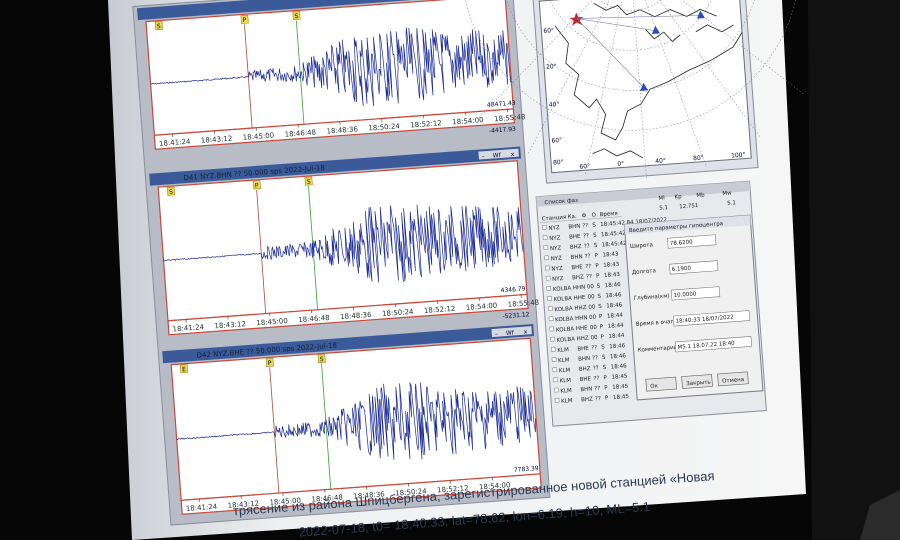 This screenshot has height=540, width=900. What do you see at coordinates (727, 193) in the screenshot?
I see `table-header: Mw` at bounding box center [727, 193].